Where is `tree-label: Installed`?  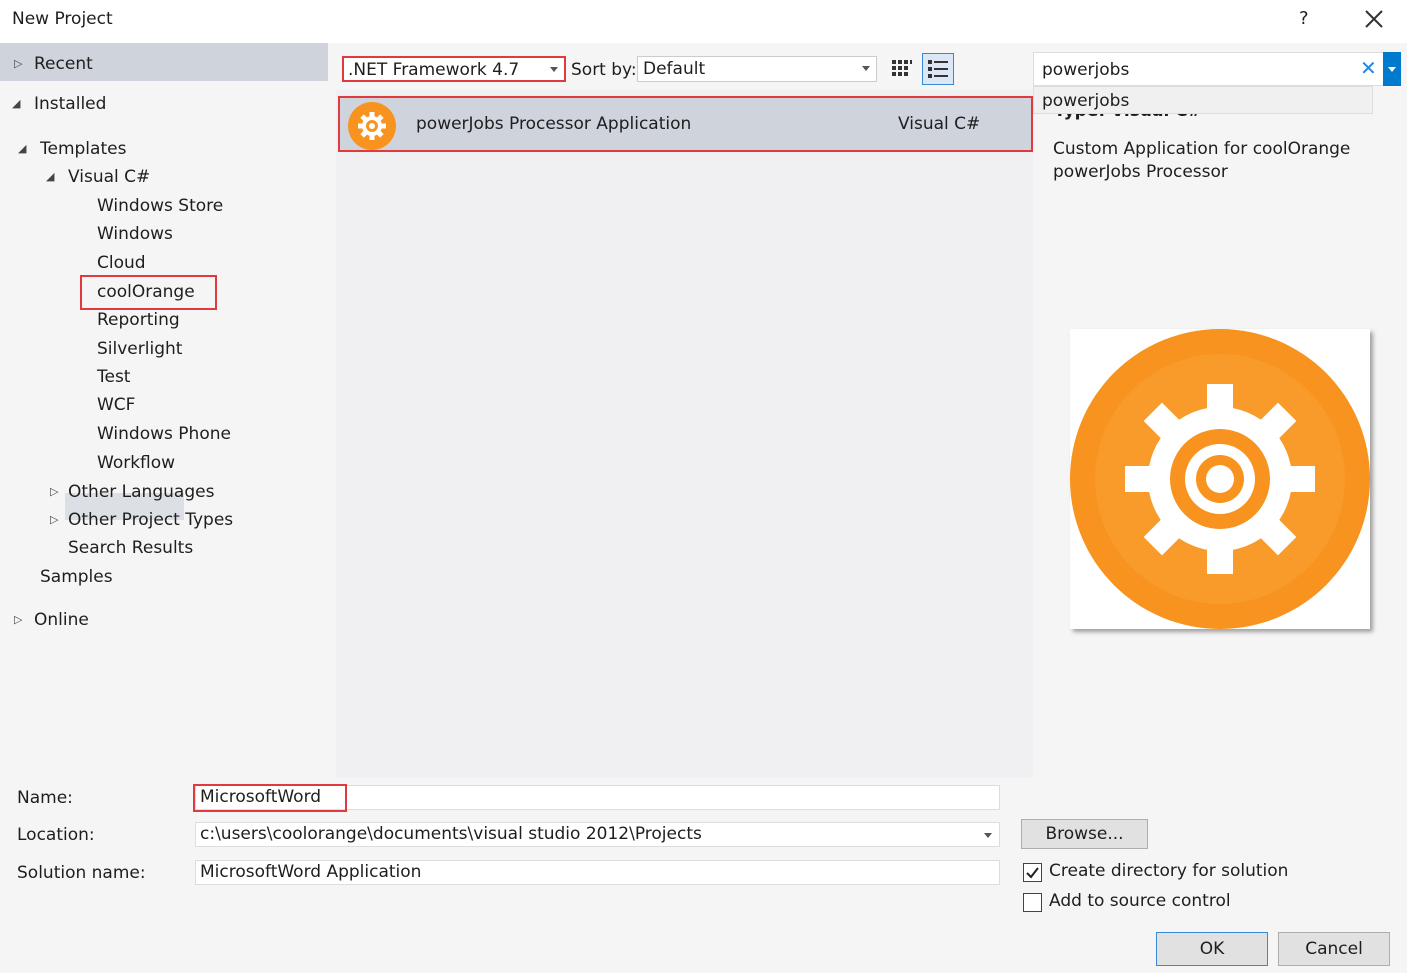
tree-label: Installed is located at coordinates (70, 104).